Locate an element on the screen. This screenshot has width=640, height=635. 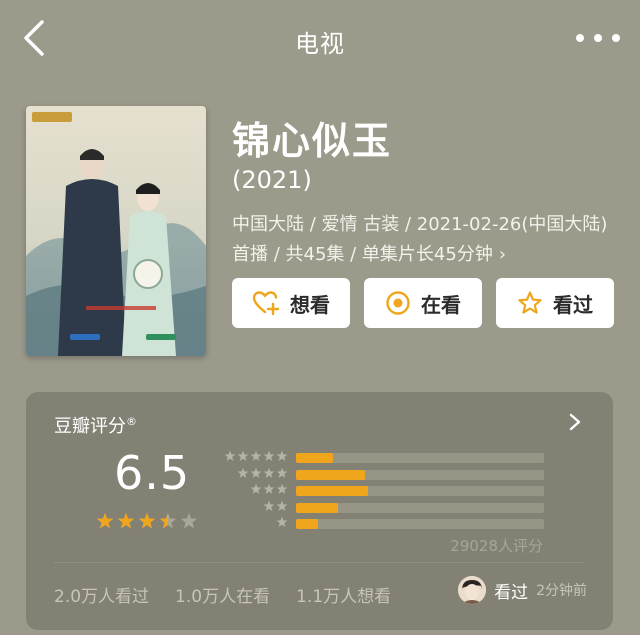
action-buttons: 想看 在看 看过 is located at coordinates (423, 303).